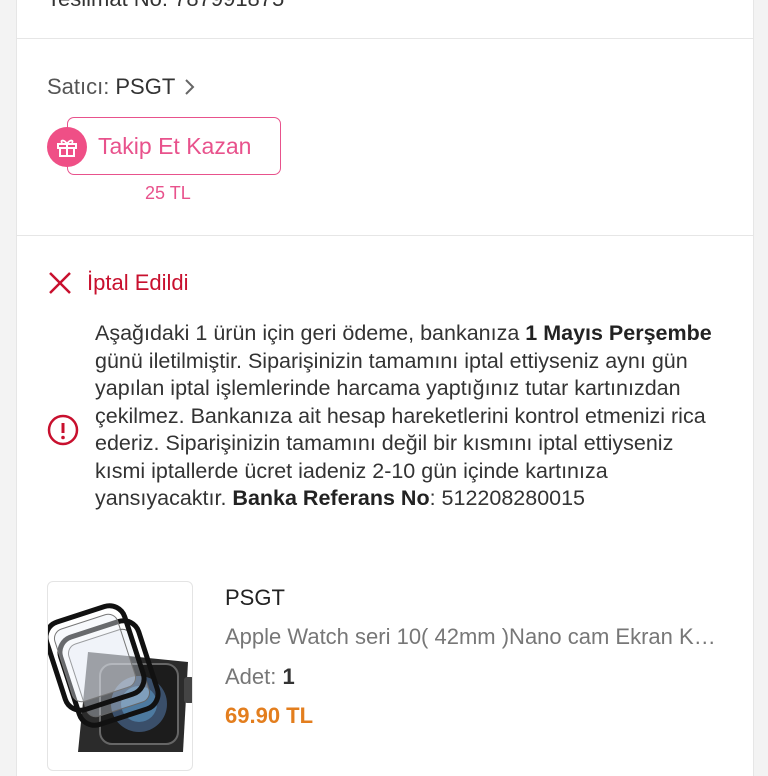  What do you see at coordinates (78, 86) in the screenshot?
I see `seller-label: Satıcı:` at bounding box center [78, 86].